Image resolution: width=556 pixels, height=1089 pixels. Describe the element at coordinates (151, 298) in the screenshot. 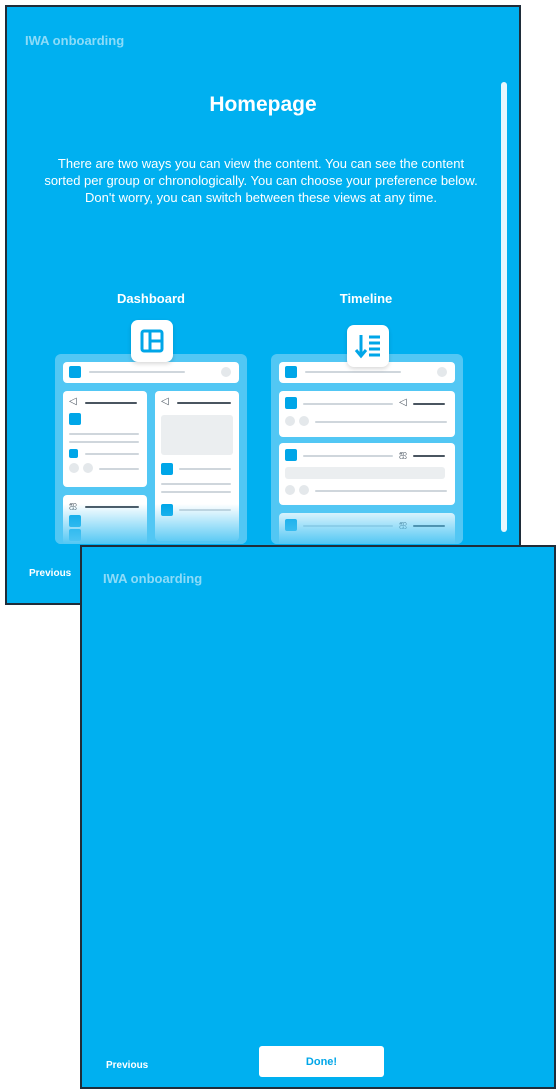

I see `dashboard-option-label: Dashboard` at that location.